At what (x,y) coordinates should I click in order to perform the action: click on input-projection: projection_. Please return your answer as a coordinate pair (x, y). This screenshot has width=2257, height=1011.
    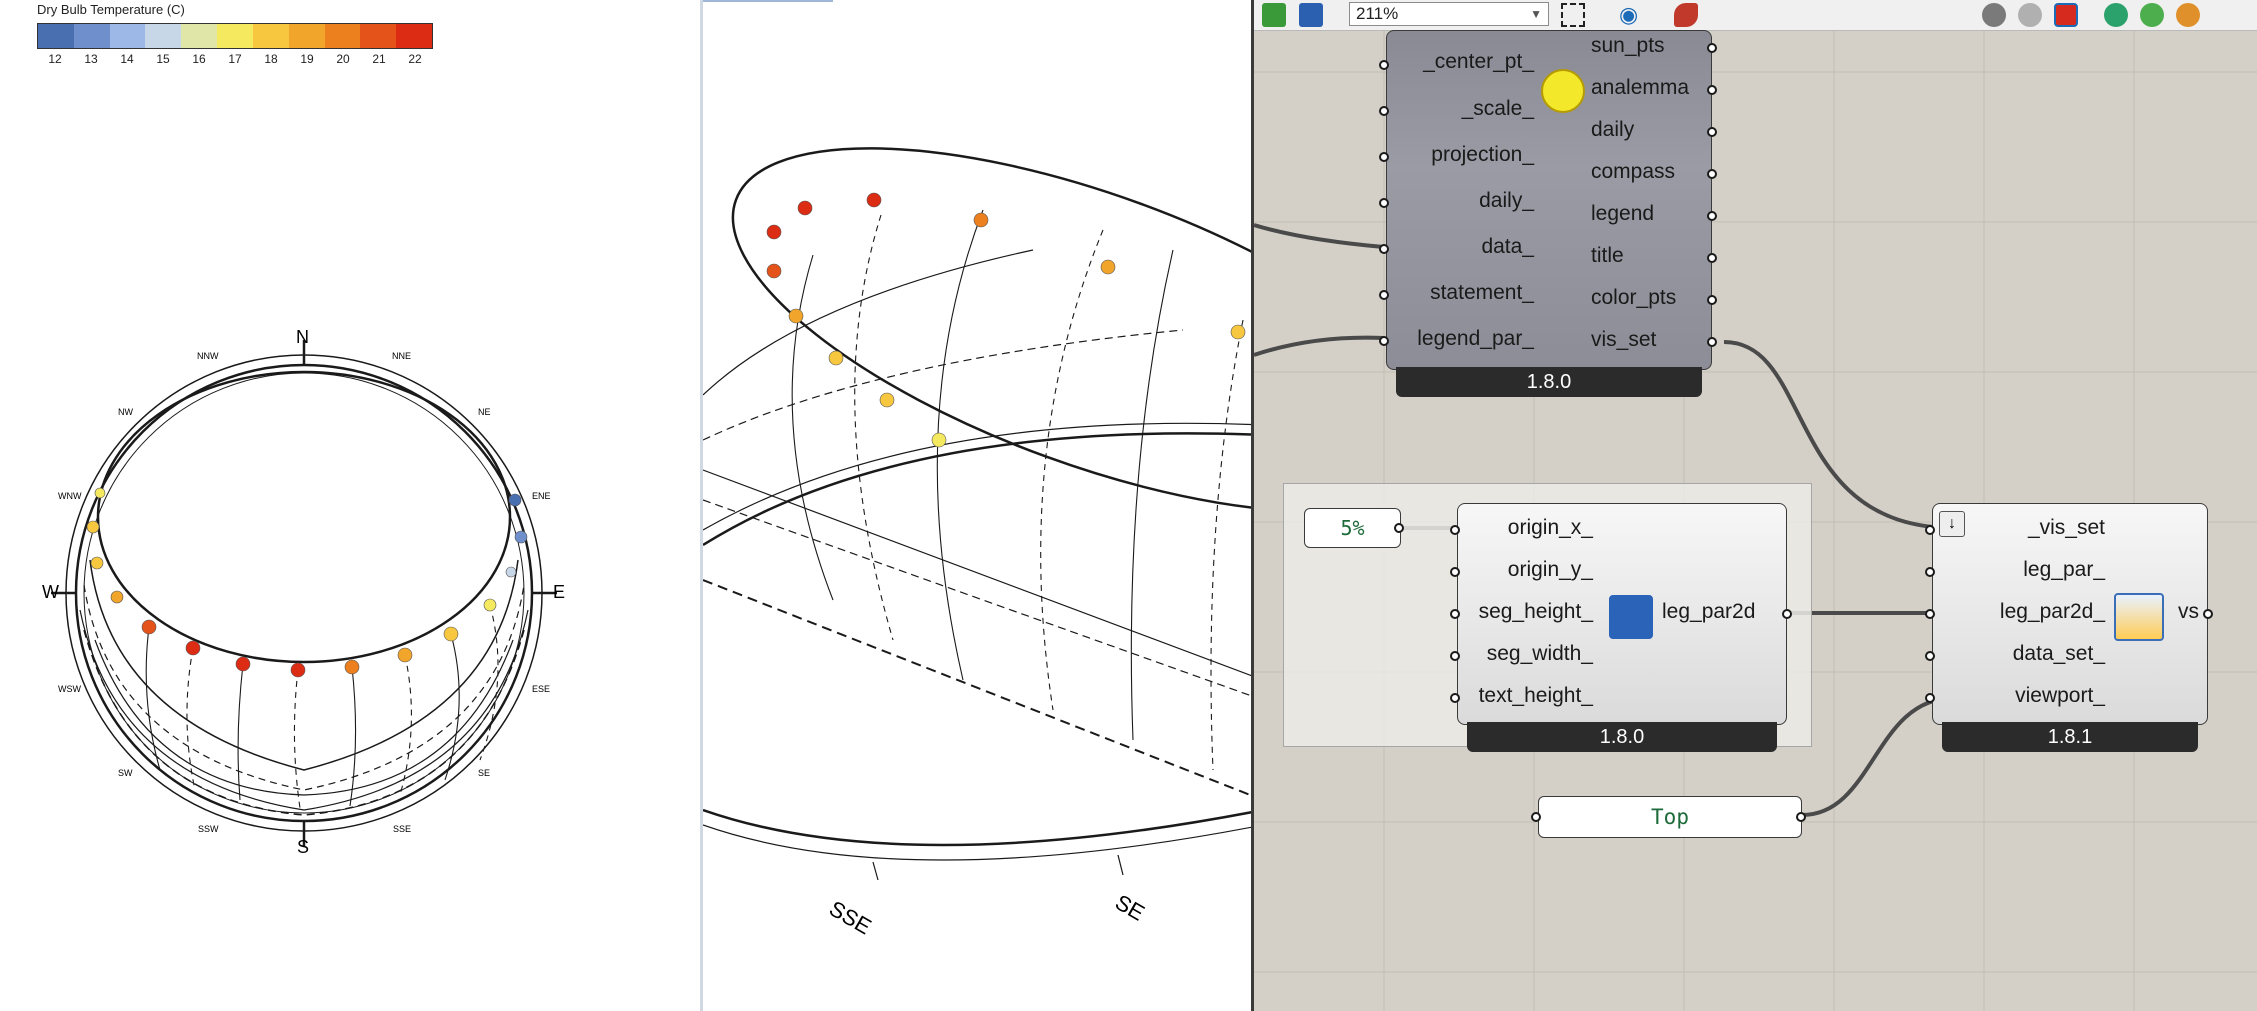
    Looking at the image, I should click on (1482, 155).